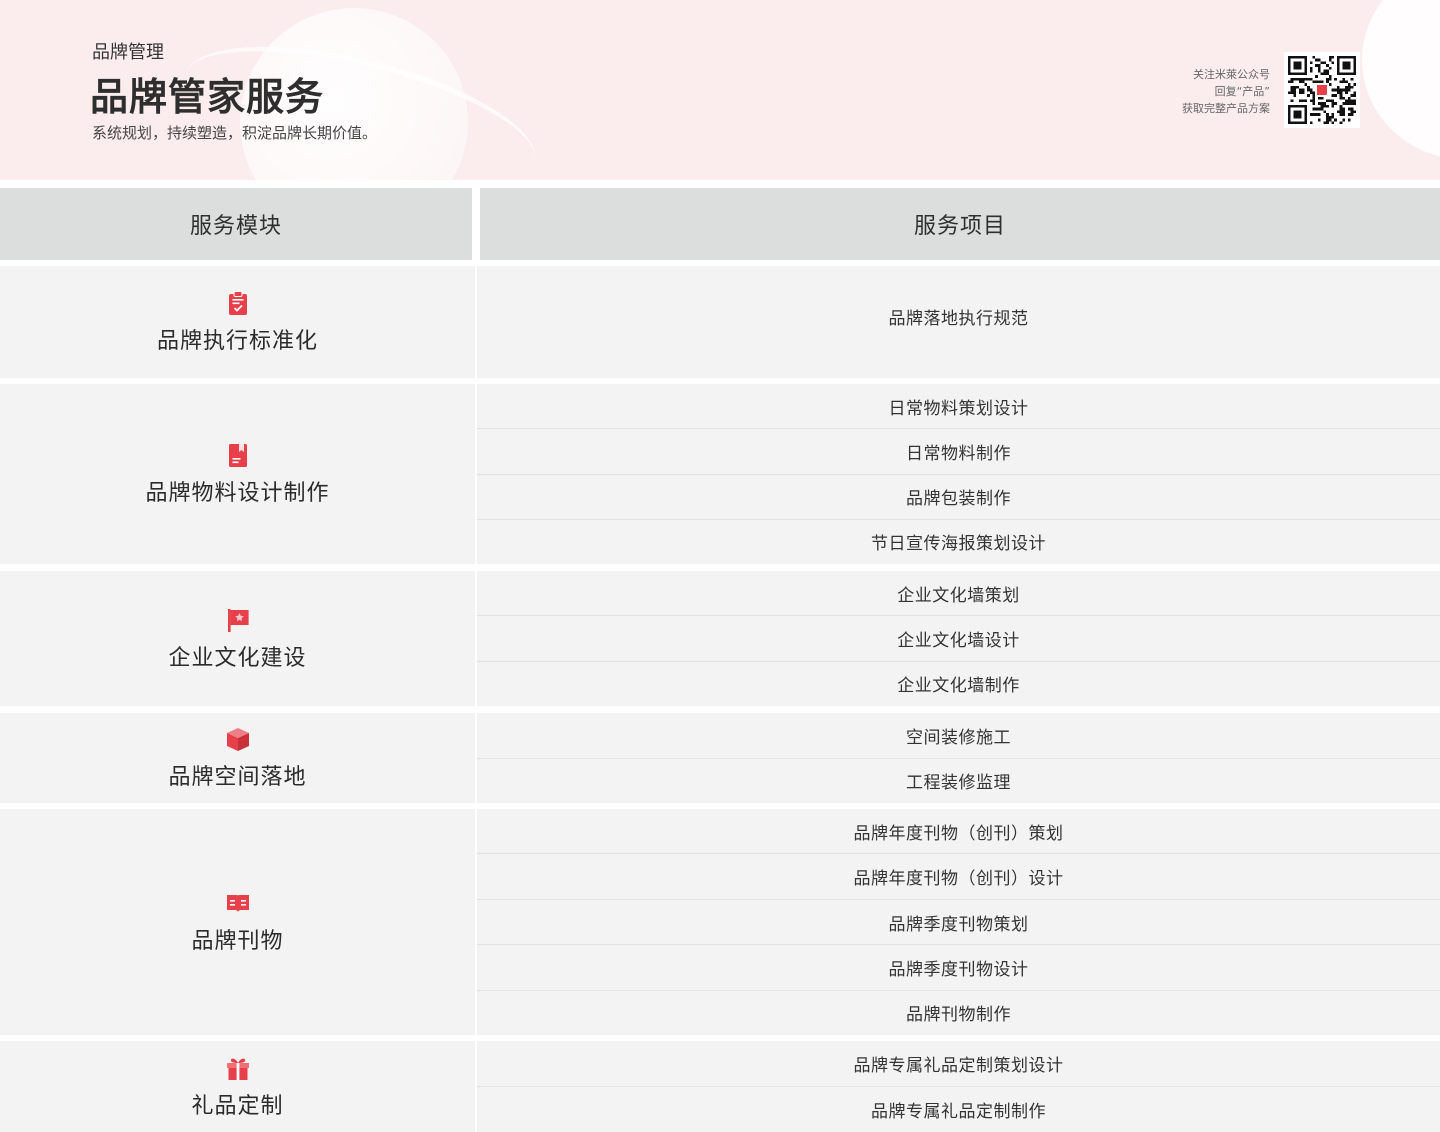 The width and height of the screenshot is (1440, 1132). What do you see at coordinates (958, 594) in the screenshot?
I see `service-item: 企业文化墙策划` at bounding box center [958, 594].